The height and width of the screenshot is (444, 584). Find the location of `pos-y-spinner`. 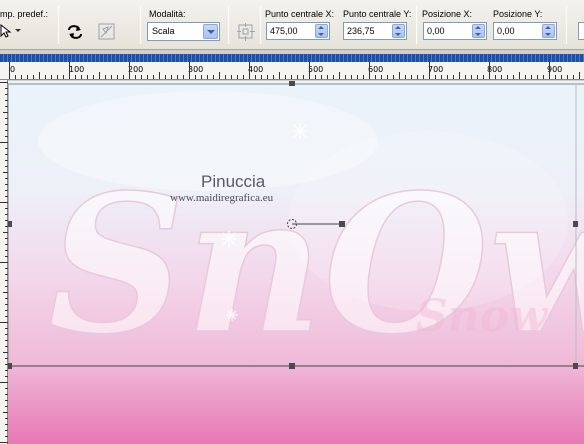

pos-y-spinner is located at coordinates (548, 31).